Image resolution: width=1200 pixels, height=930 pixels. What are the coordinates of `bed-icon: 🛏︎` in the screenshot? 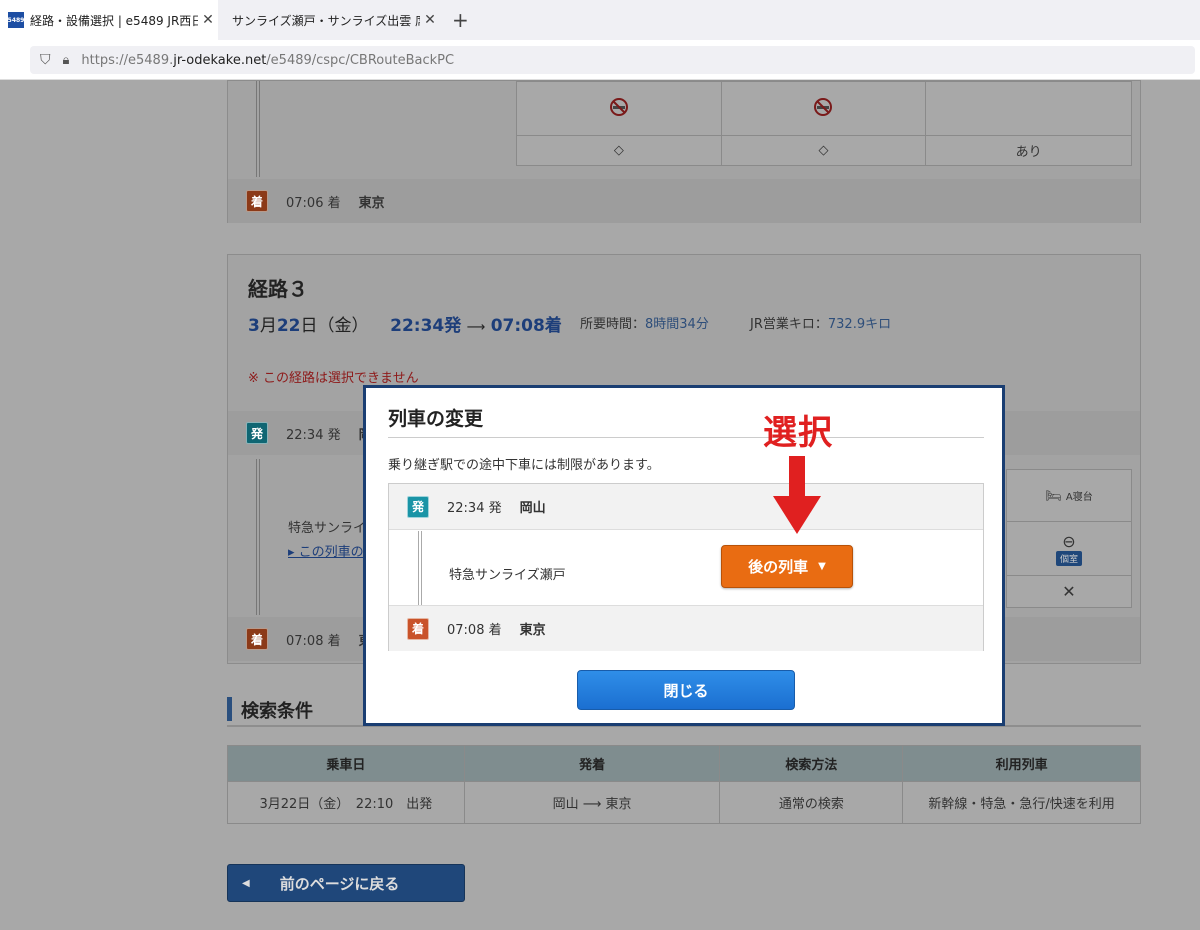 It's located at (1053, 496).